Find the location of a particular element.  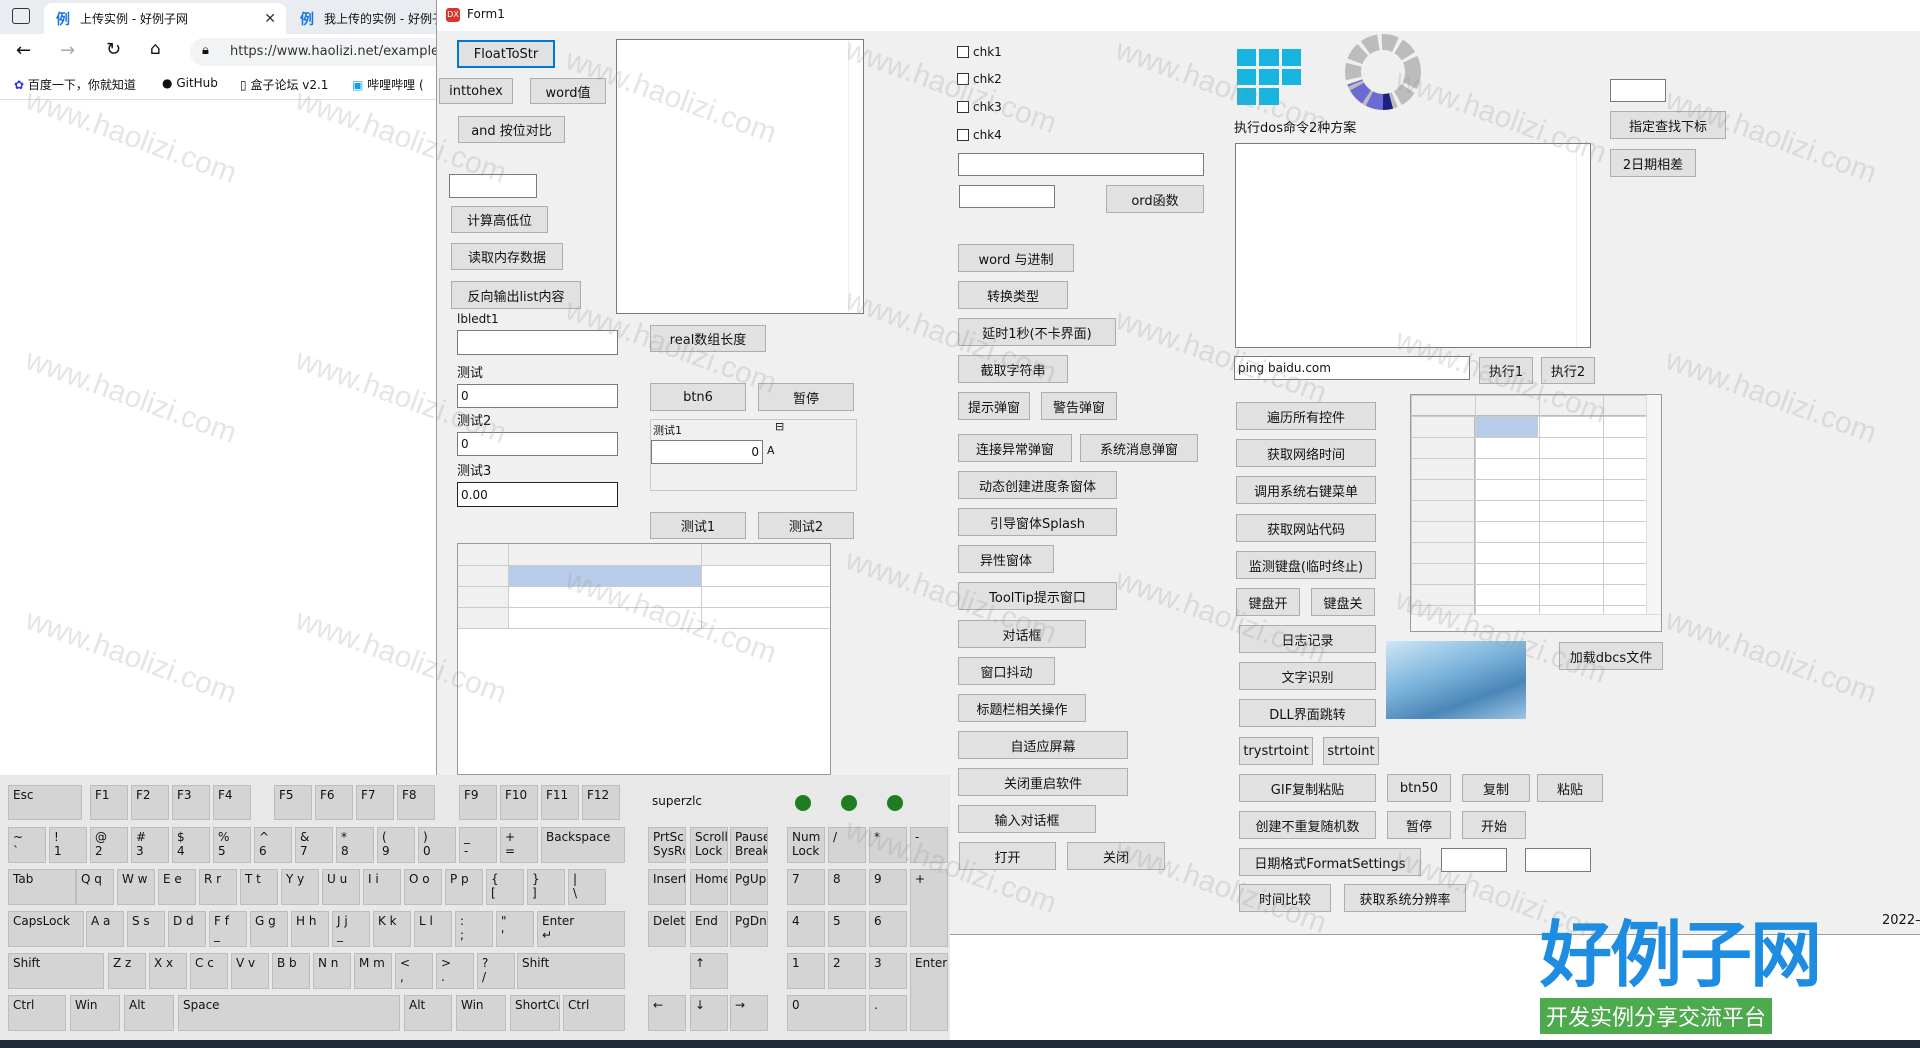

key-digit: ! 1 is located at coordinates (68, 845).